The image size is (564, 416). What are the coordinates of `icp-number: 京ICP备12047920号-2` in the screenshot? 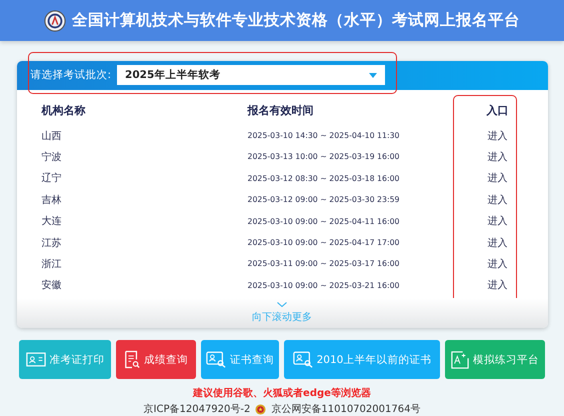 It's located at (197, 409).